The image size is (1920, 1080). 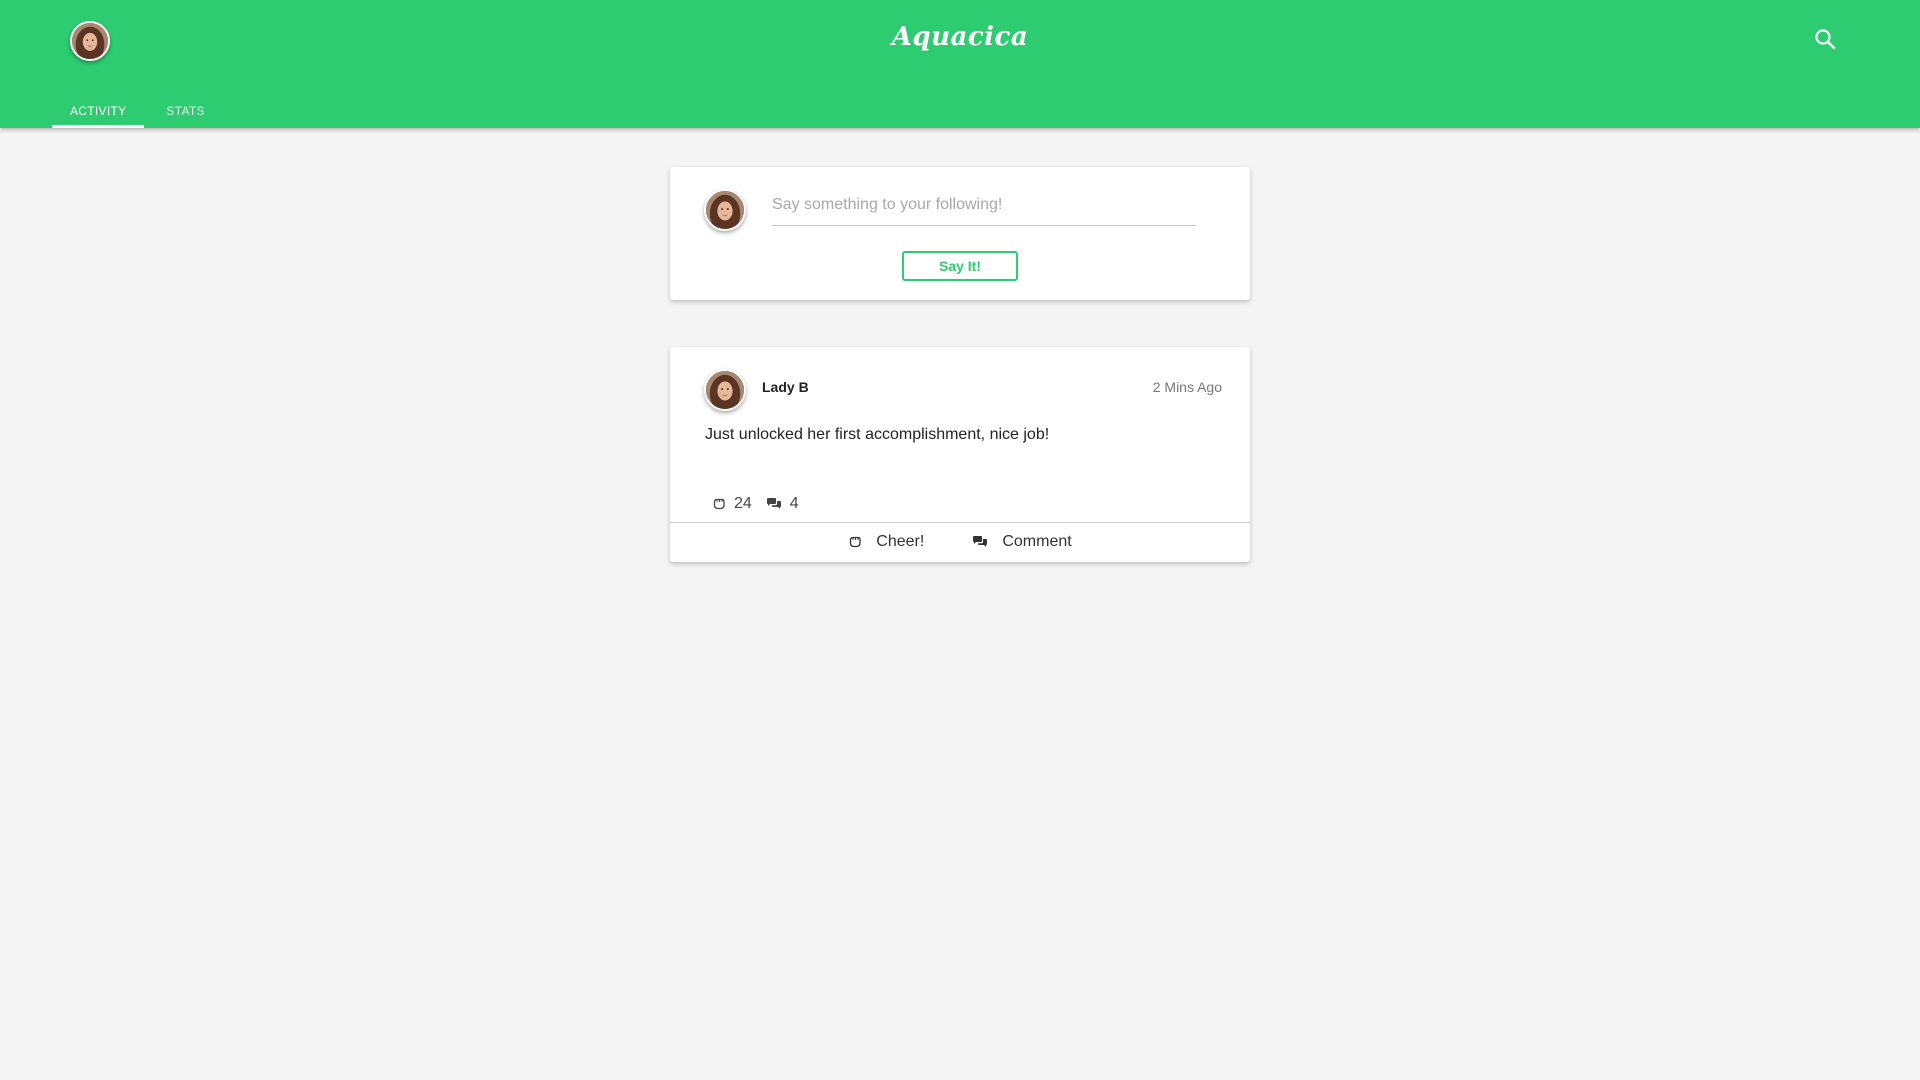 What do you see at coordinates (1826, 40) in the screenshot?
I see `search-icon` at bounding box center [1826, 40].